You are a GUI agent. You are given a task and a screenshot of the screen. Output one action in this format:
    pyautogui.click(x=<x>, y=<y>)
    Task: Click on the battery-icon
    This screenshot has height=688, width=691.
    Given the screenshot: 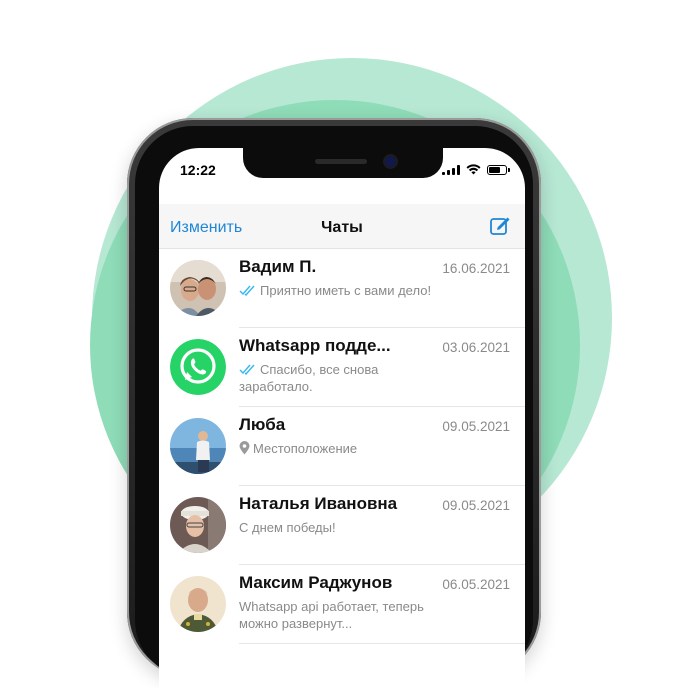 What is the action you would take?
    pyautogui.click(x=498, y=169)
    